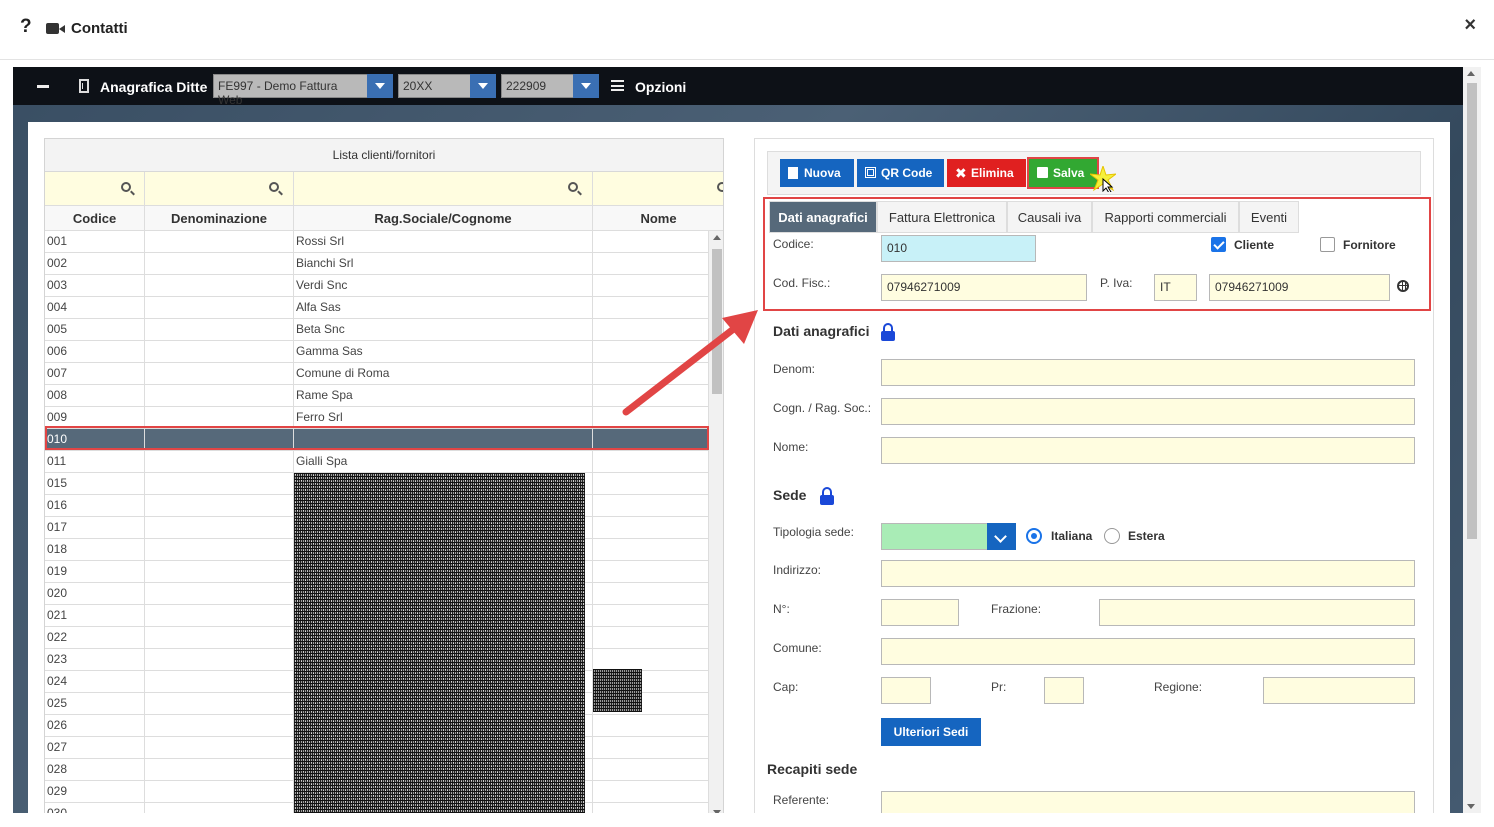 The height and width of the screenshot is (827, 1494). I want to click on piva-label: P. Iva:, so click(1116, 283).